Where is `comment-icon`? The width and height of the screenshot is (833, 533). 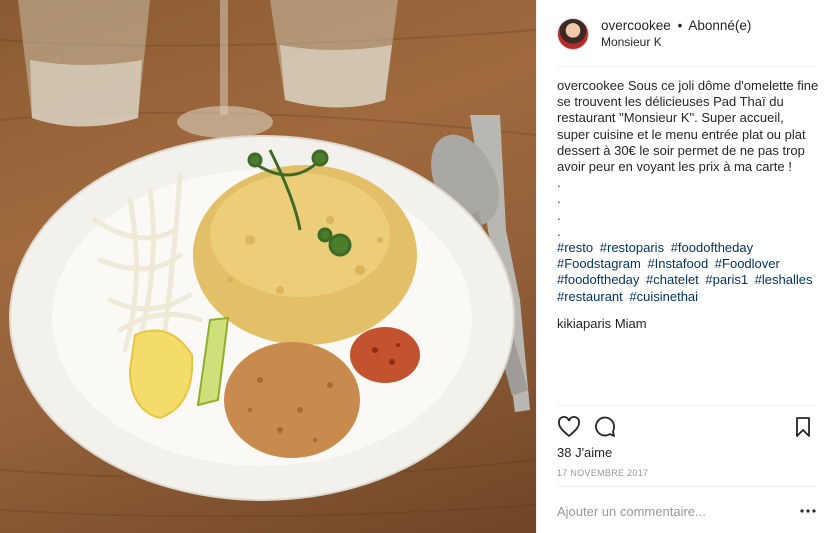
comment-icon is located at coordinates (605, 427).